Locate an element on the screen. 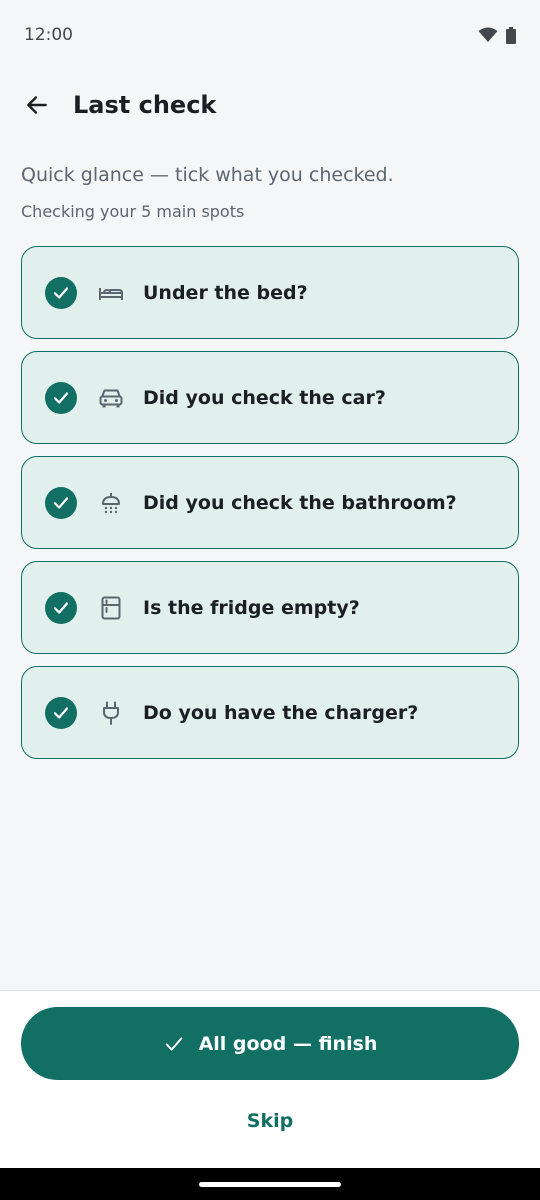 The width and height of the screenshot is (540, 1200). status-icons is located at coordinates (497, 35).